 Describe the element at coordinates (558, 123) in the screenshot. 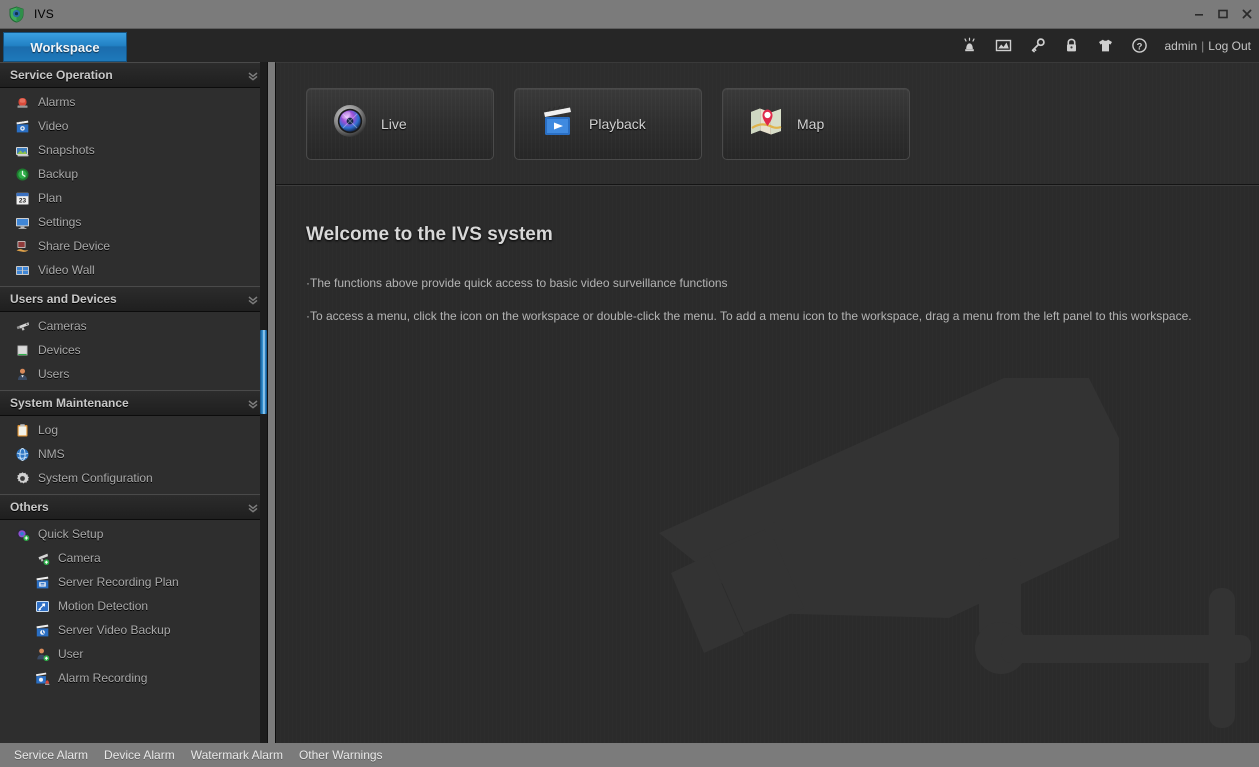

I see `playback-film-icon` at that location.